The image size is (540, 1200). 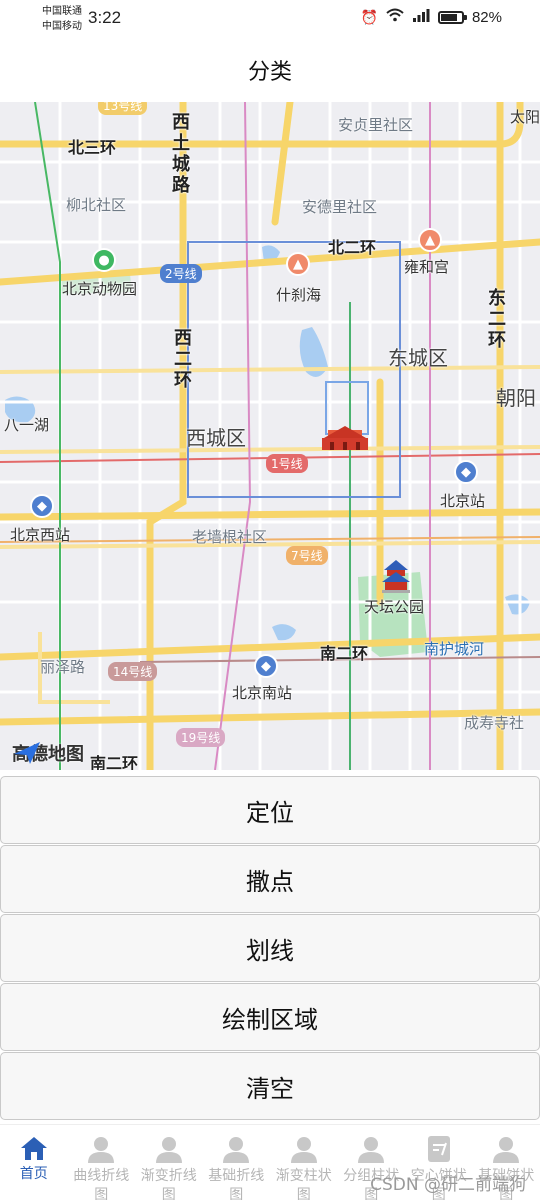 What do you see at coordinates (344, 653) in the screenshot?
I see `map-label-nanerhuan: 南二环` at bounding box center [344, 653].